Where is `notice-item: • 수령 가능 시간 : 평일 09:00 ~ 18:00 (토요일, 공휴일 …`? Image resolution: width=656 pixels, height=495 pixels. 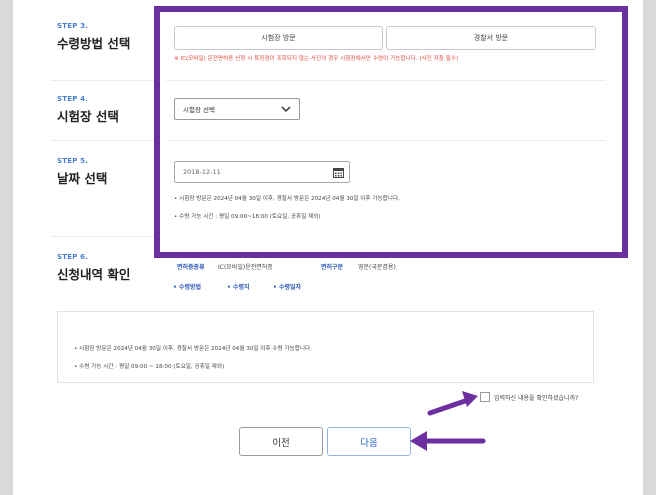
notice-item: • 수령 가능 시간 : 평일 09:00 ~ 18:00 (토요일, 공휴일 … is located at coordinates (149, 367).